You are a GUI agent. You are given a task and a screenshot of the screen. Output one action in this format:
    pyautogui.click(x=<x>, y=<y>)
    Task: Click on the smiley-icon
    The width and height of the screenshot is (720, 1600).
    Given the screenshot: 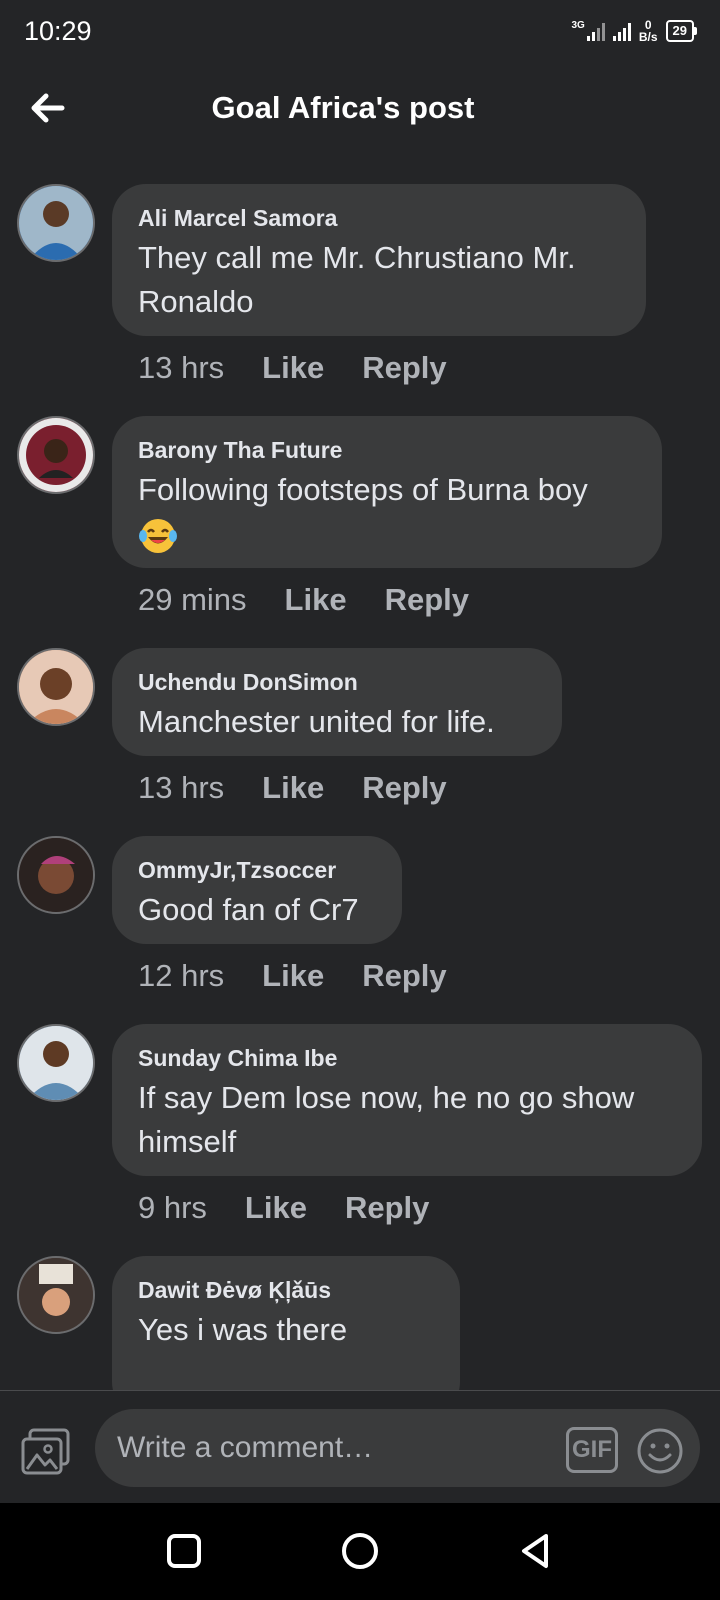 What is the action you would take?
    pyautogui.click(x=660, y=1451)
    